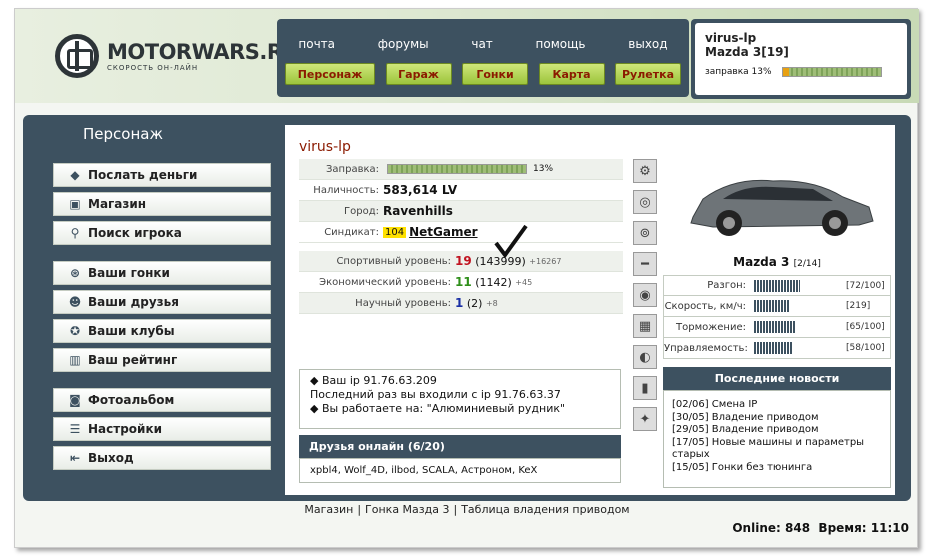 The width and height of the screenshot is (930, 556). I want to click on roulette-button: Рулетка, so click(648, 74).